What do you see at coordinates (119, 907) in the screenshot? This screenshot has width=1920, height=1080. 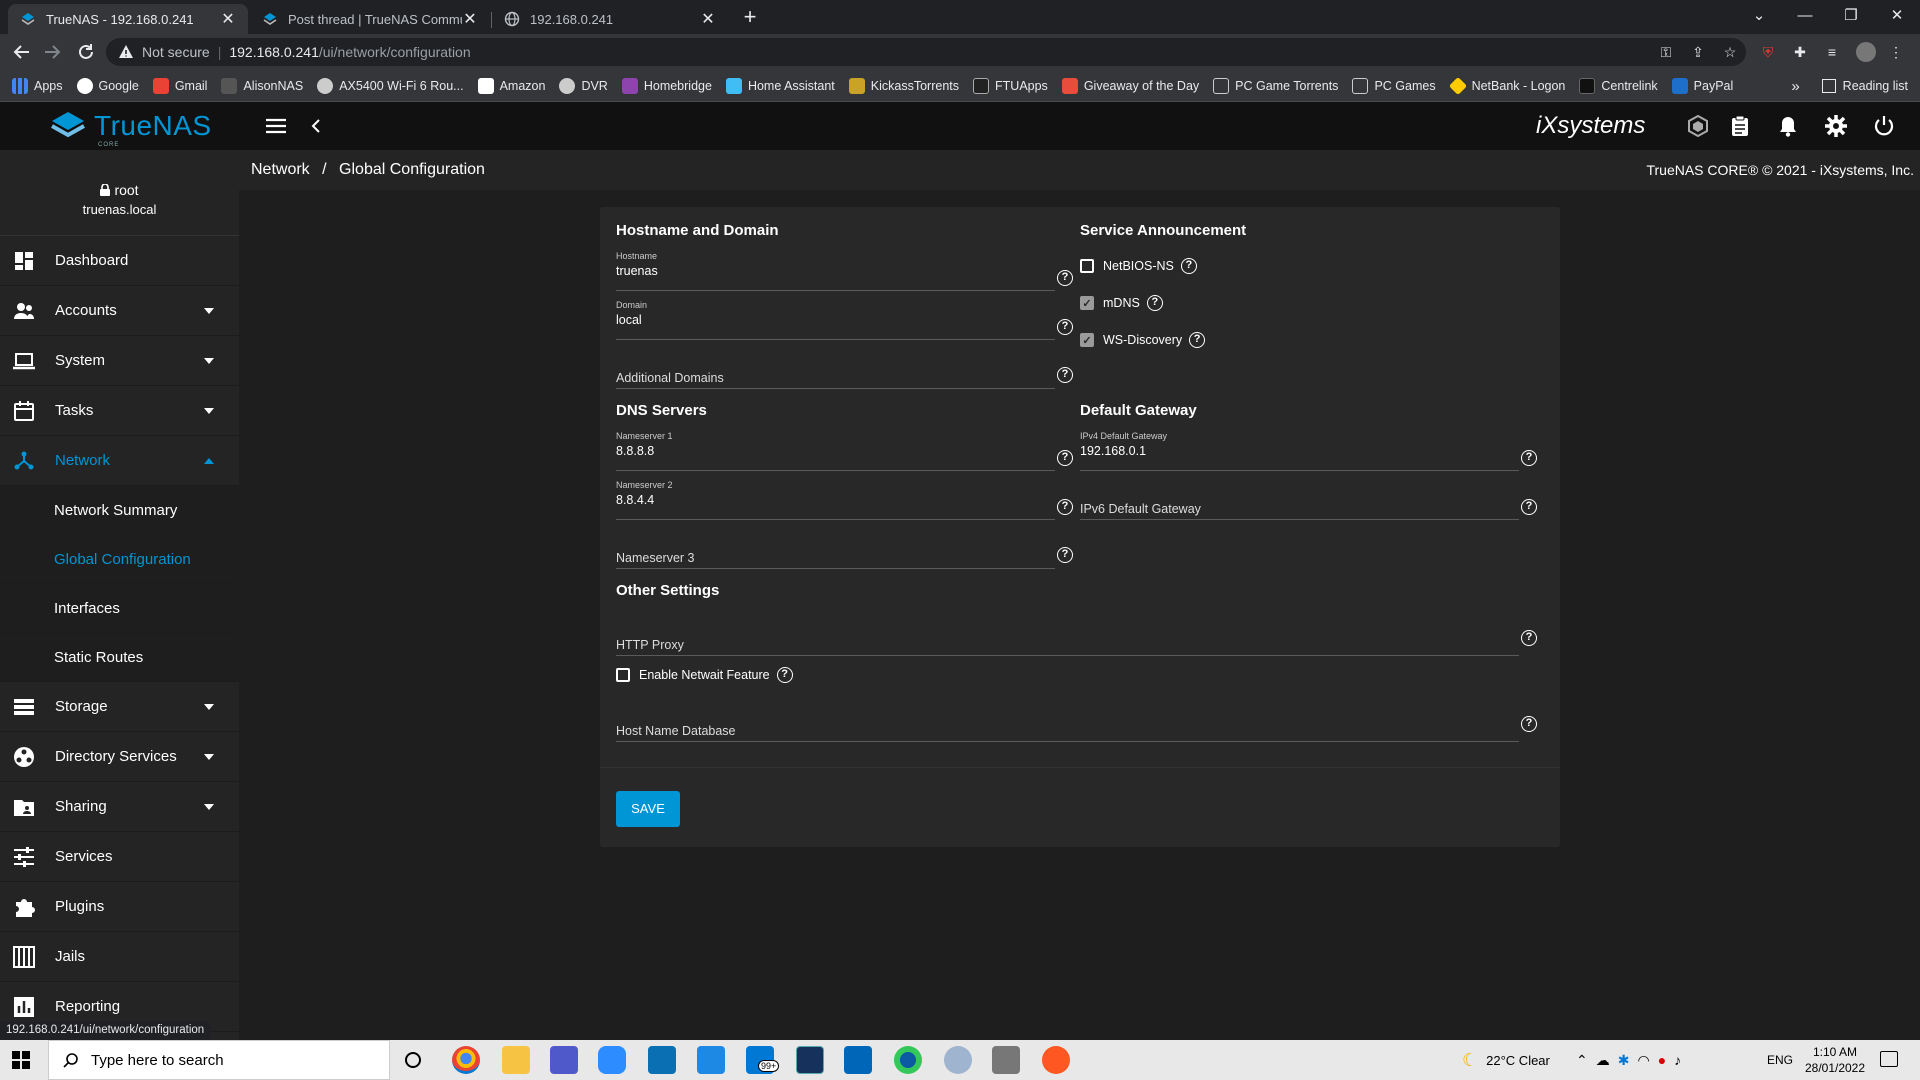 I see `sidebar-item-plugins: Plugins` at bounding box center [119, 907].